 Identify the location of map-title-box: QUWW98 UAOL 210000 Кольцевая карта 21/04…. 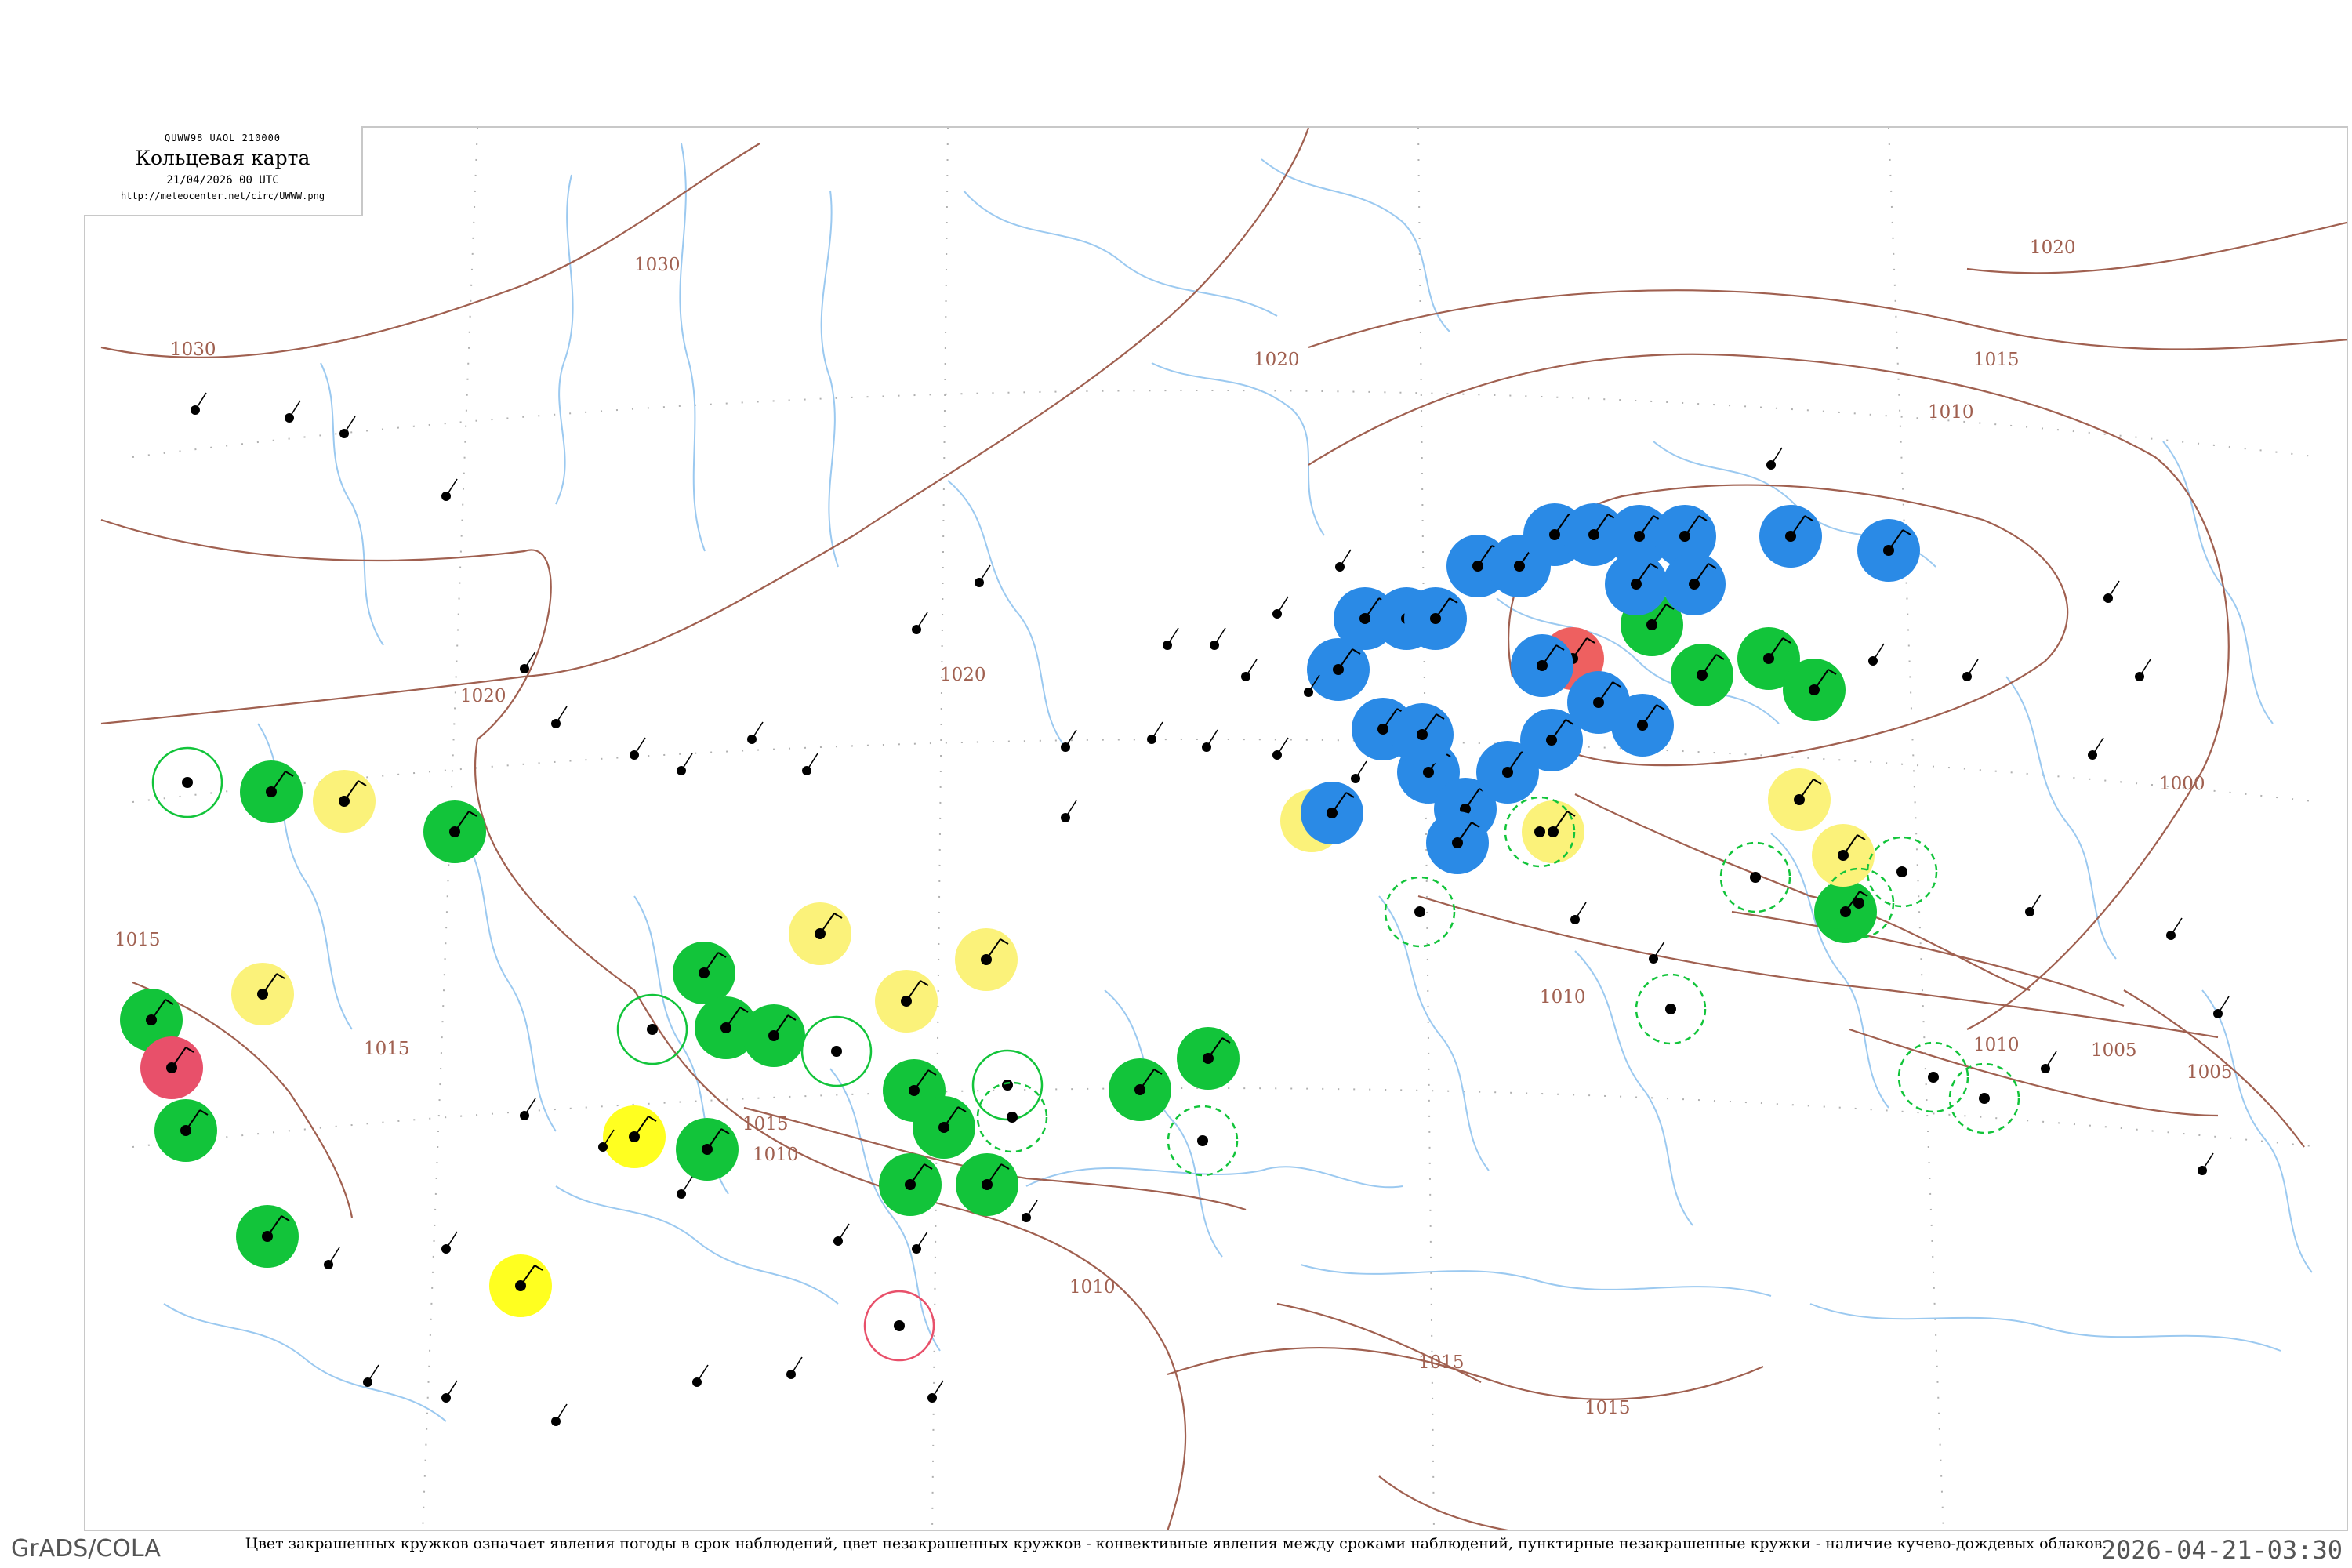
(223, 171).